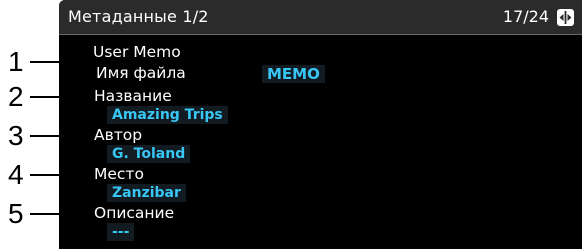  I want to click on callout-number-1: 1, so click(16, 61).